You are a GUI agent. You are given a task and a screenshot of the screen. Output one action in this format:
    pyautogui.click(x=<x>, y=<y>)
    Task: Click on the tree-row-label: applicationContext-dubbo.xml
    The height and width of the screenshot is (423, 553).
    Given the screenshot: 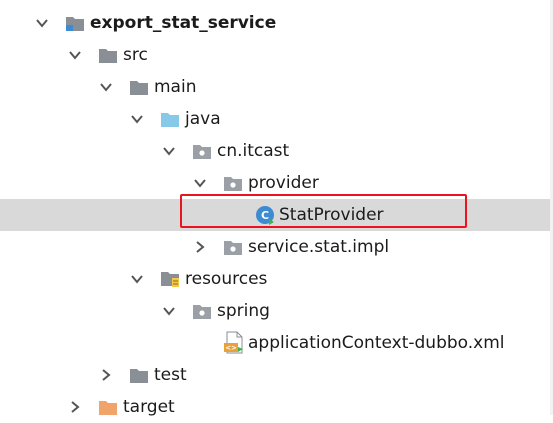 What is the action you would take?
    pyautogui.click(x=376, y=343)
    